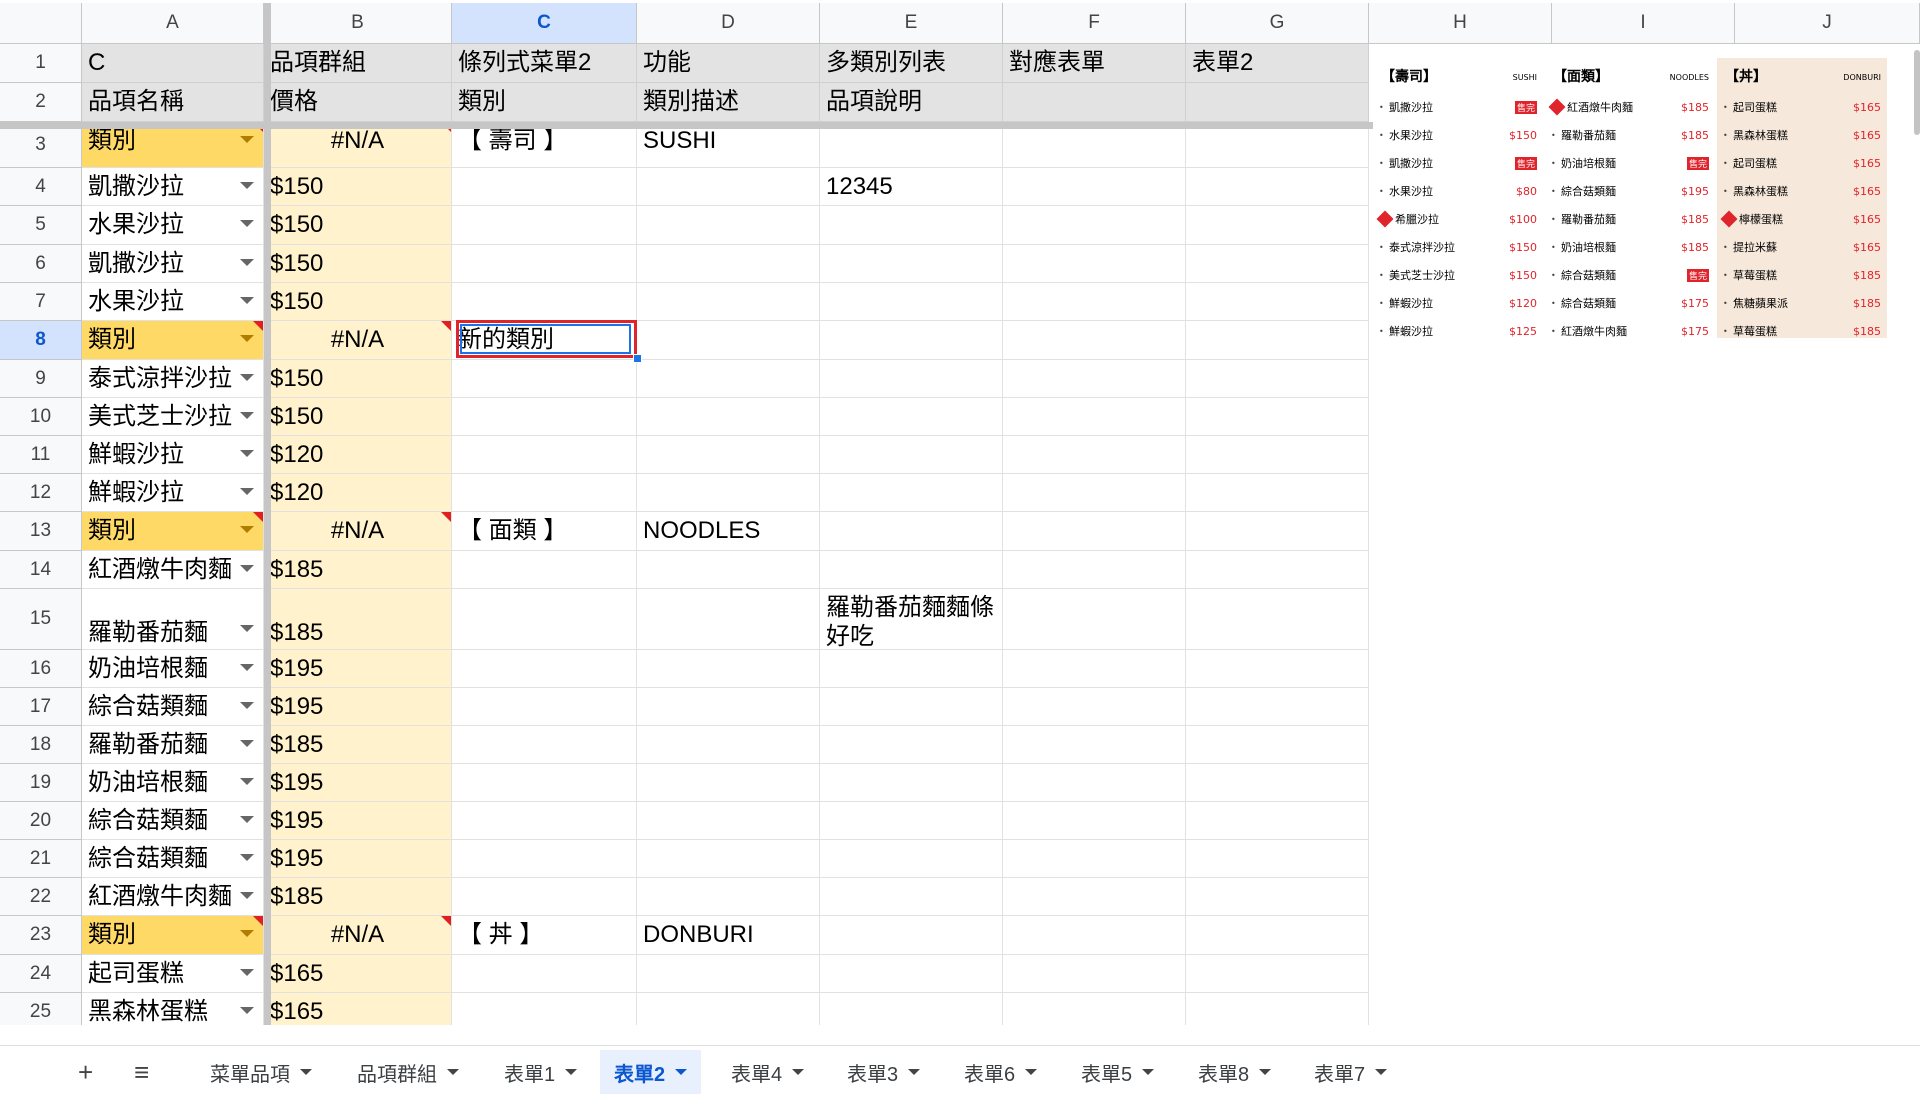 The width and height of the screenshot is (1920, 1098). I want to click on column-header-i: I, so click(1643, 23).